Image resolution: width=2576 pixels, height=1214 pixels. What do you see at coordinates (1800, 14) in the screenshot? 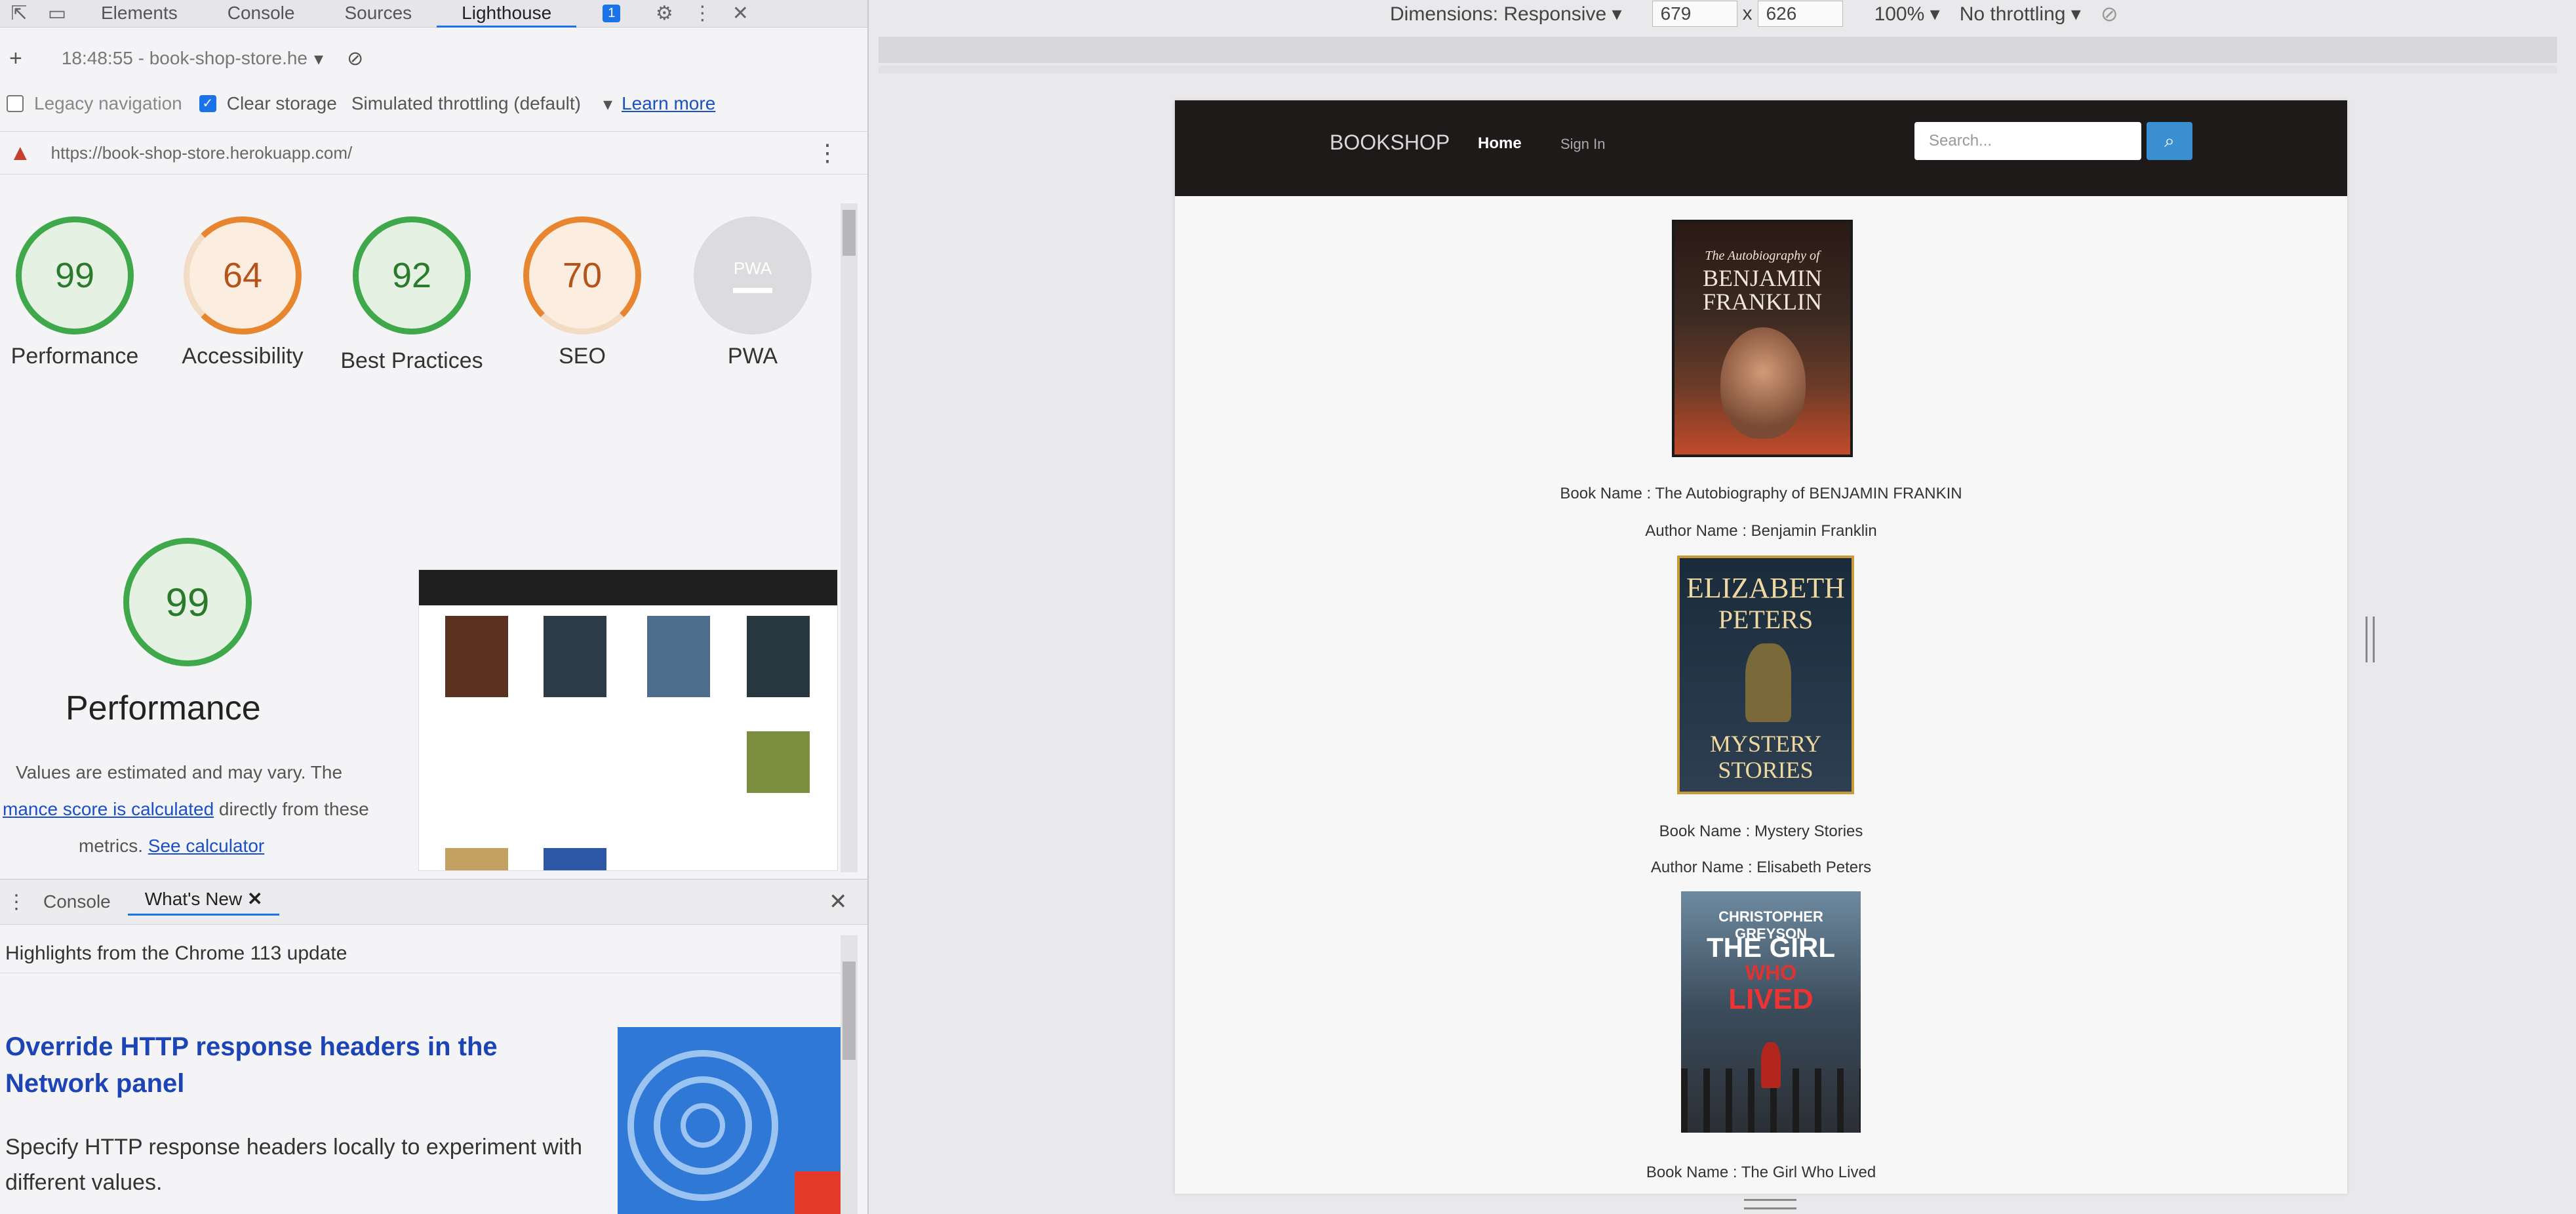
I see `viewport-height-input: 626` at bounding box center [1800, 14].